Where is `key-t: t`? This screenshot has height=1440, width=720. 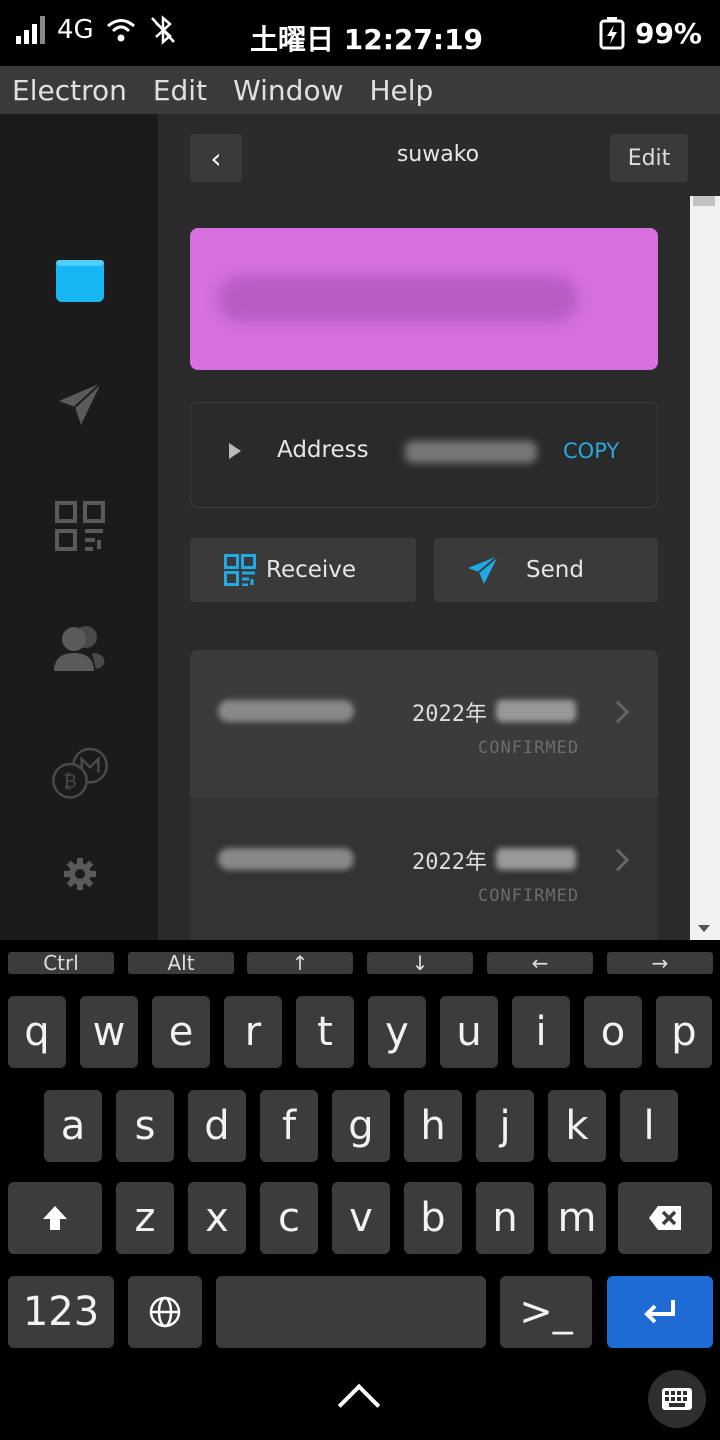 key-t: t is located at coordinates (325, 1032).